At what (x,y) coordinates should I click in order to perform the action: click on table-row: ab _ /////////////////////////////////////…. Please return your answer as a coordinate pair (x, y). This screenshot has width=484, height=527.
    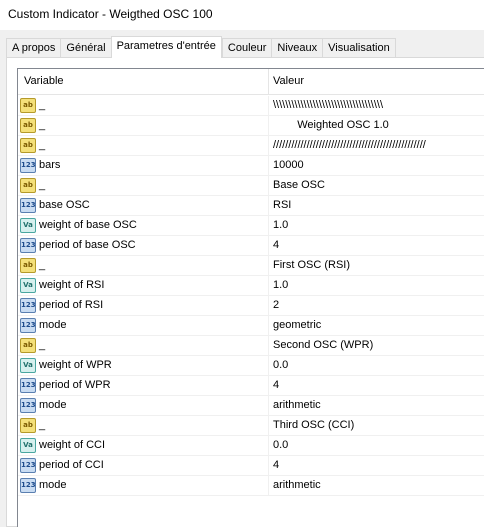
    Looking at the image, I should click on (251, 146).